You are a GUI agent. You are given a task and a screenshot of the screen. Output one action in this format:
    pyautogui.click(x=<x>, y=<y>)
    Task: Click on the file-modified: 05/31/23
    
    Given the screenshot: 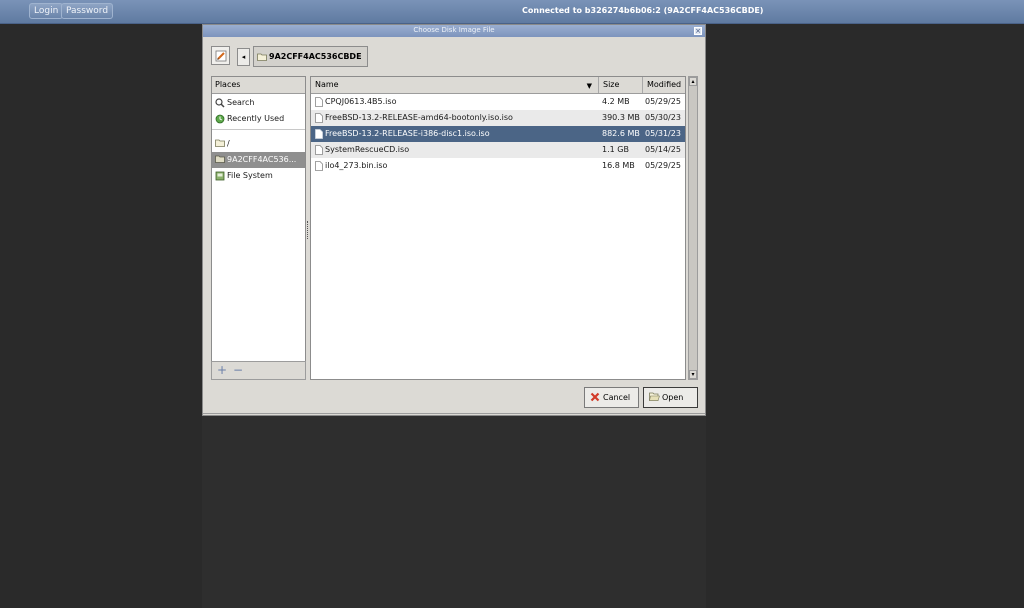 What is the action you would take?
    pyautogui.click(x=663, y=133)
    